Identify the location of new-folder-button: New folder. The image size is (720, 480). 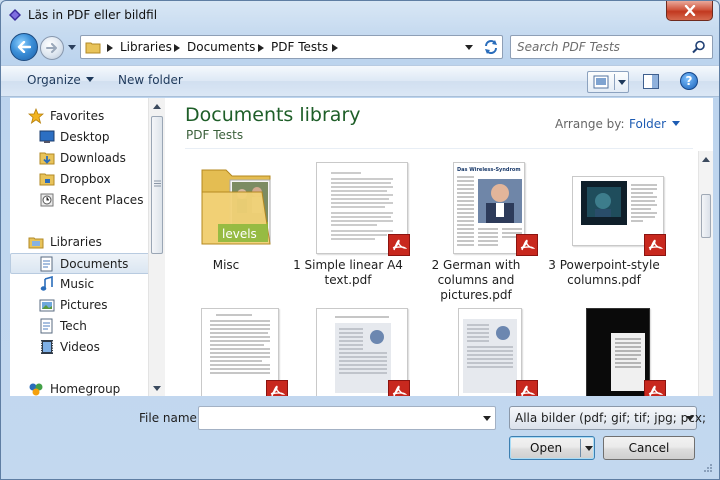
(150, 80).